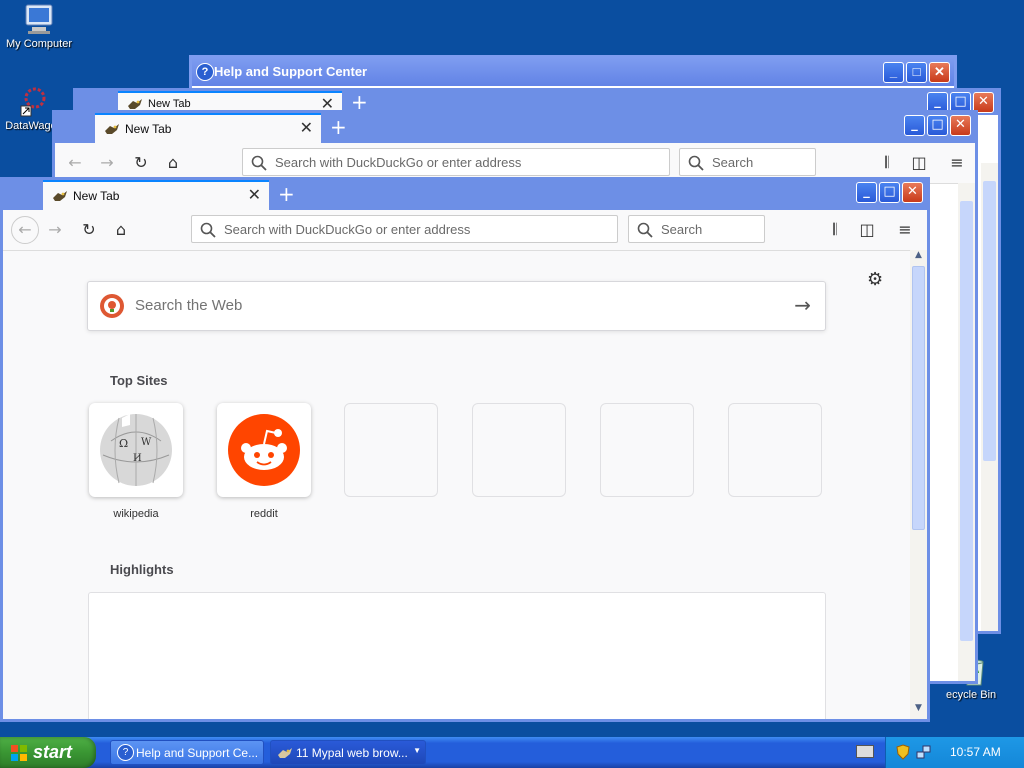  What do you see at coordinates (189, 305) in the screenshot?
I see `web-search-placeholder: Search the Web` at bounding box center [189, 305].